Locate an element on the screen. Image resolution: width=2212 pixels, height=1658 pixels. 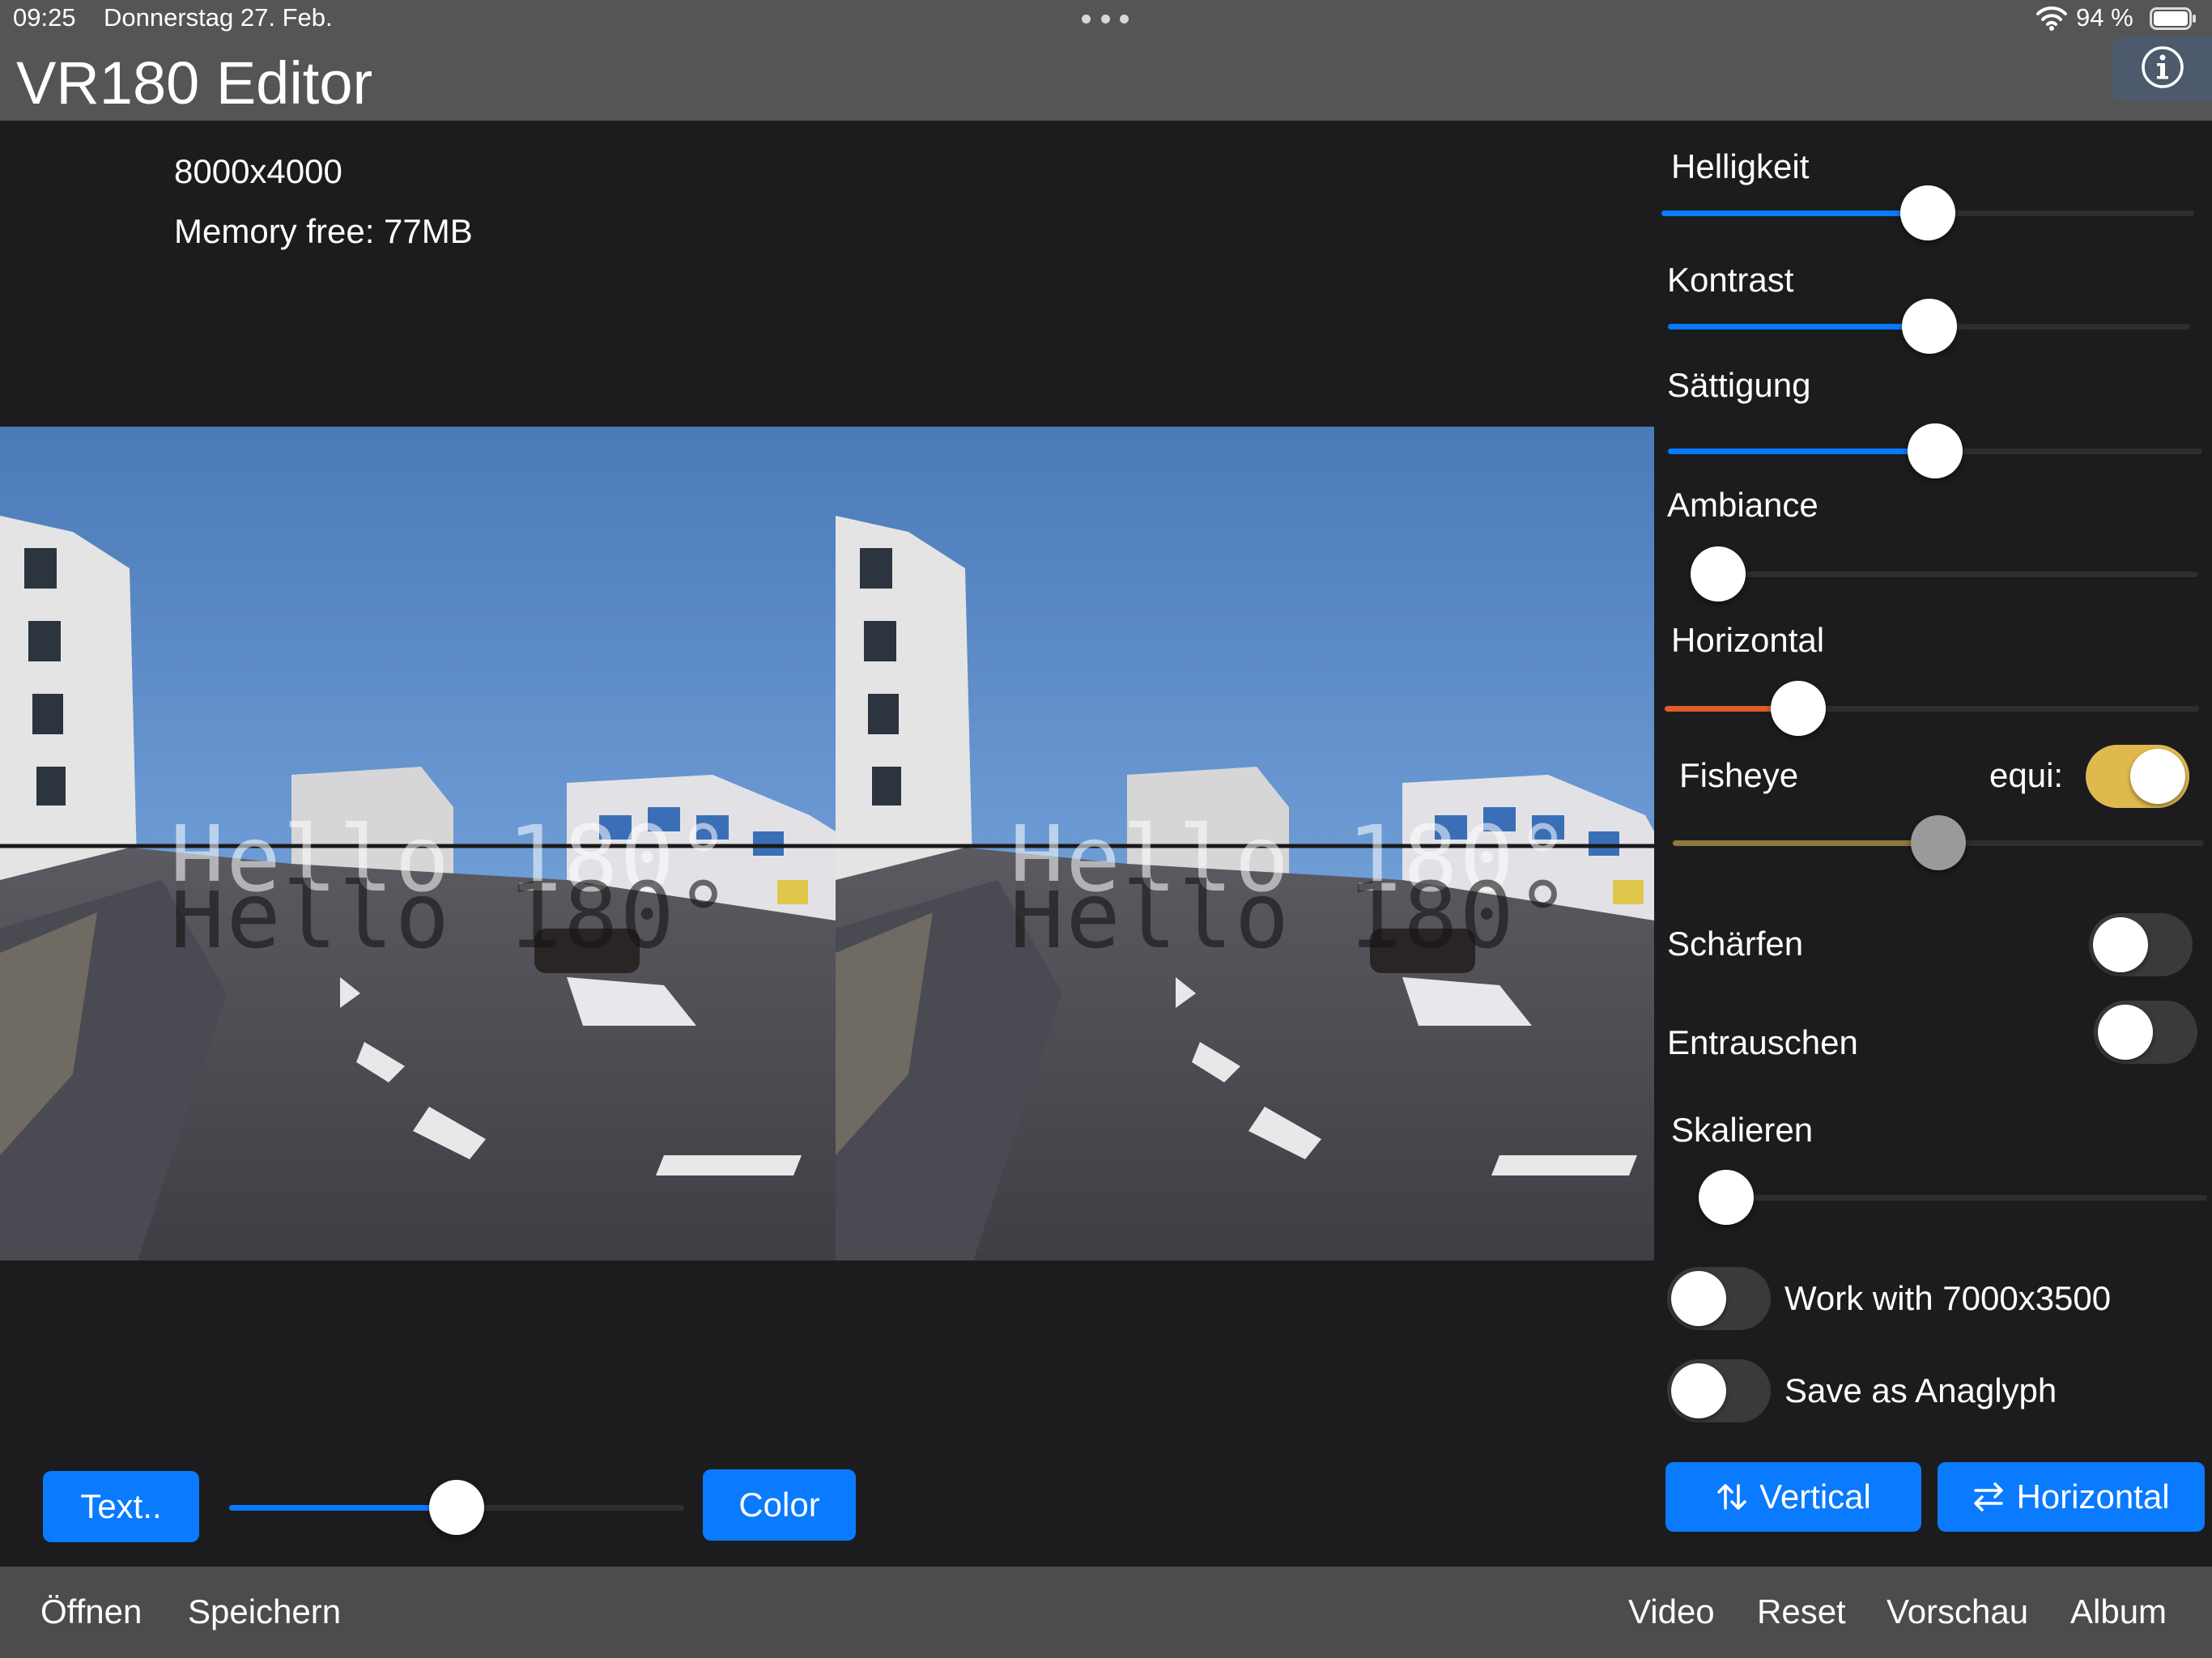
status-time: 09:25 is located at coordinates (44, 17).